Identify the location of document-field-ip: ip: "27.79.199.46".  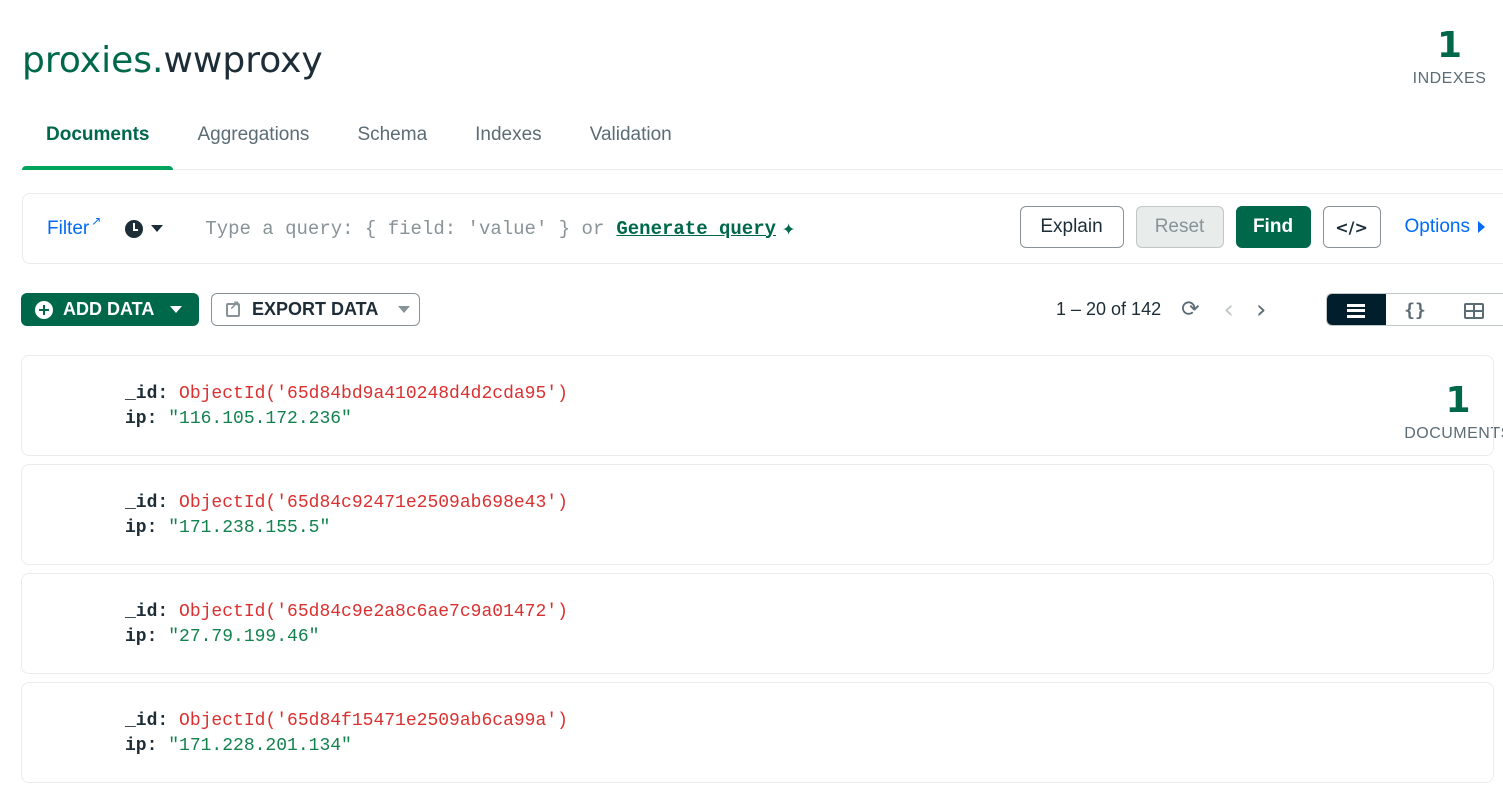
(222, 637).